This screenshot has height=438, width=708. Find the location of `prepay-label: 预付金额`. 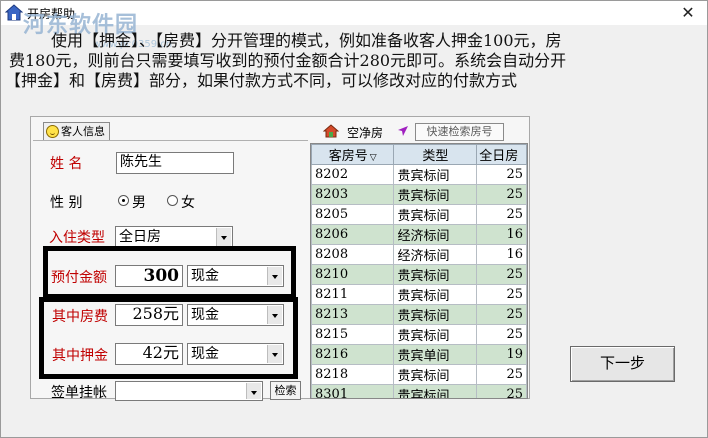

prepay-label: 预付金额 is located at coordinates (79, 278).